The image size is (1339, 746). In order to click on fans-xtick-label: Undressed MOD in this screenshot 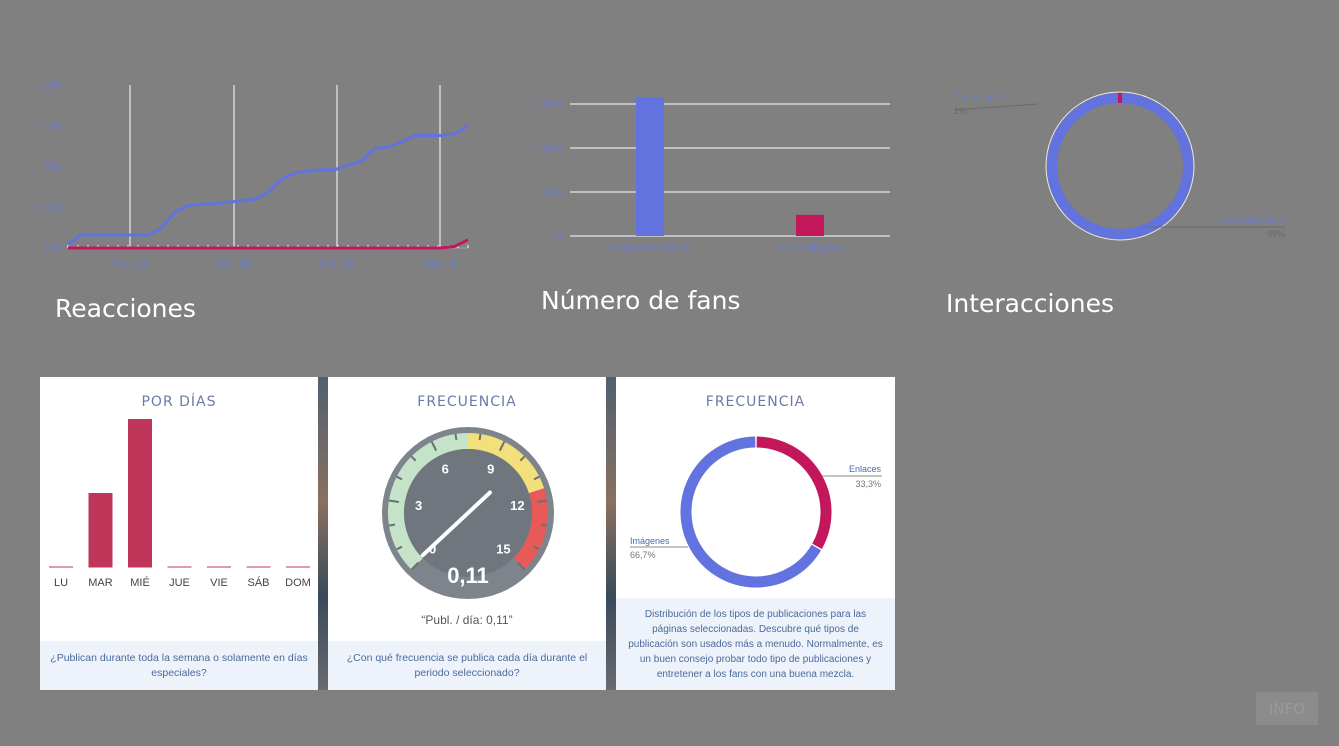, I will do `click(650, 249)`.